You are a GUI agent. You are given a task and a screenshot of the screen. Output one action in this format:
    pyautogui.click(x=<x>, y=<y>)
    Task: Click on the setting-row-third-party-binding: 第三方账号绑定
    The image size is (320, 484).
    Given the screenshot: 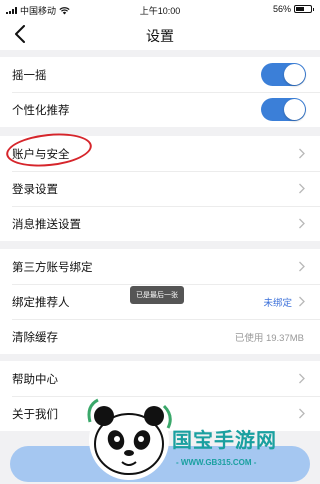 What is the action you would take?
    pyautogui.click(x=160, y=266)
    